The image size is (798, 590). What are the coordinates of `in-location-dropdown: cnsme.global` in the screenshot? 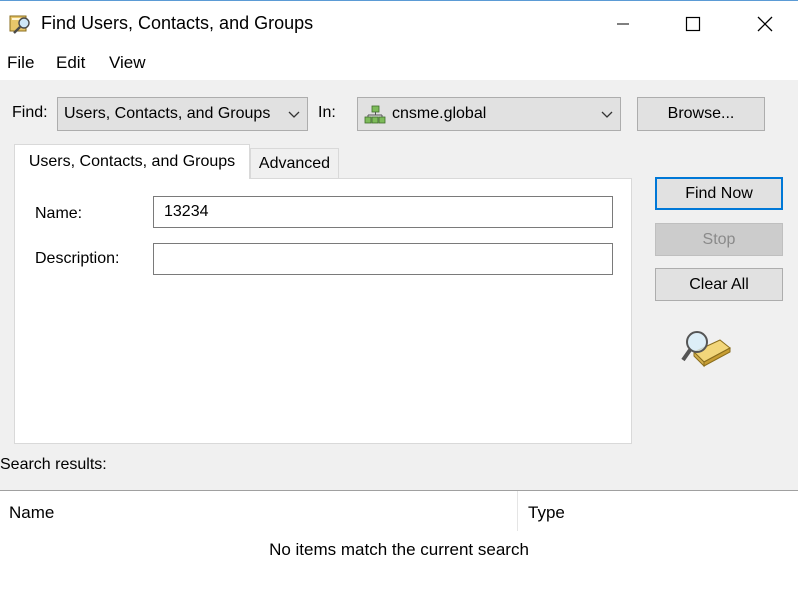 It's located at (489, 114).